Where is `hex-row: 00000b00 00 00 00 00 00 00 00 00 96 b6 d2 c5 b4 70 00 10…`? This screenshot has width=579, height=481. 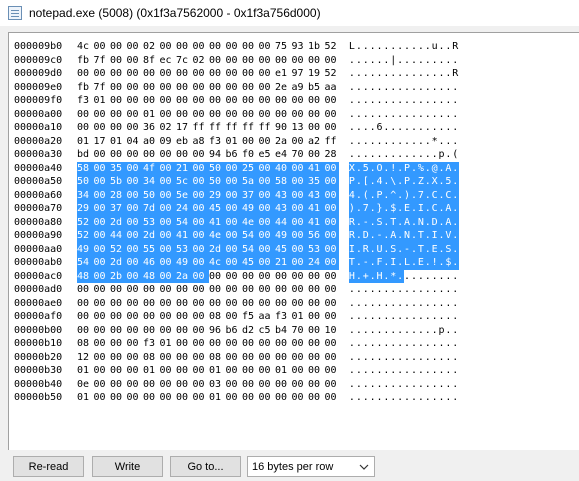 hex-row: 00000b00 00 00 00 00 00 00 00 00 96 b6 d2 c5 b4 70 00 10… is located at coordinates (236, 331).